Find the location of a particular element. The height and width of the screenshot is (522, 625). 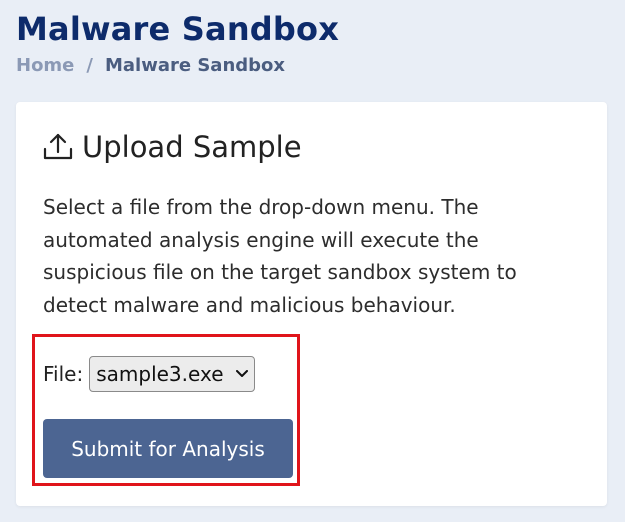

upload-icon is located at coordinates (58, 146).